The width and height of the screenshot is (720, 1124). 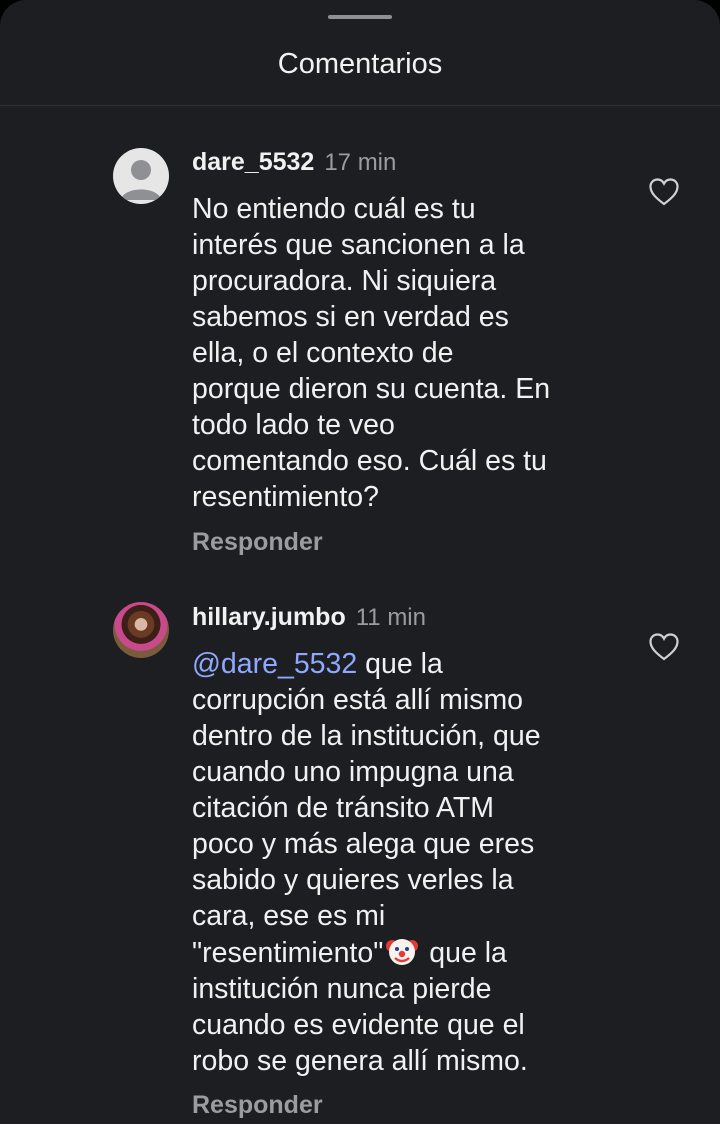 What do you see at coordinates (360, 17) in the screenshot?
I see `drag-handle` at bounding box center [360, 17].